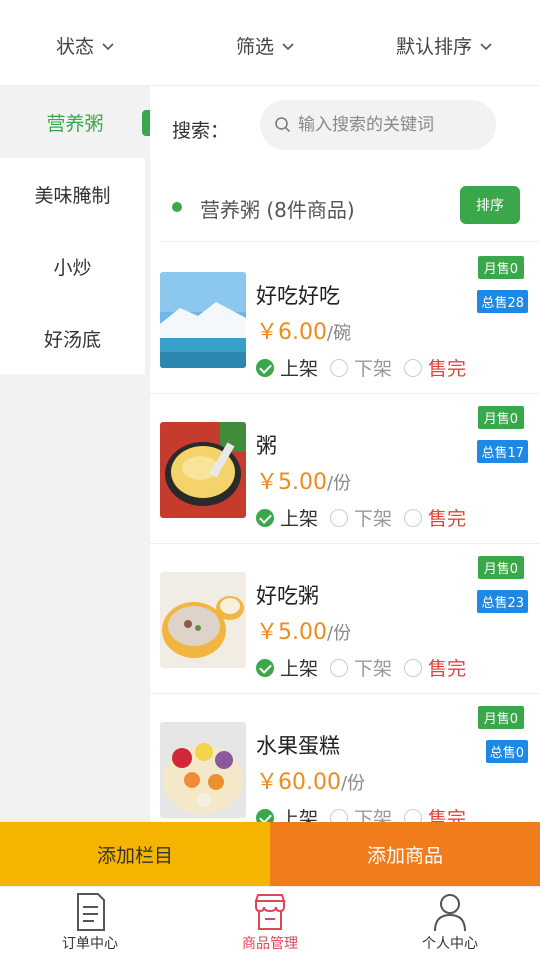 The image size is (540, 960). Describe the element at coordinates (90, 944) in the screenshot. I see `tab-label: 订单中心` at that location.